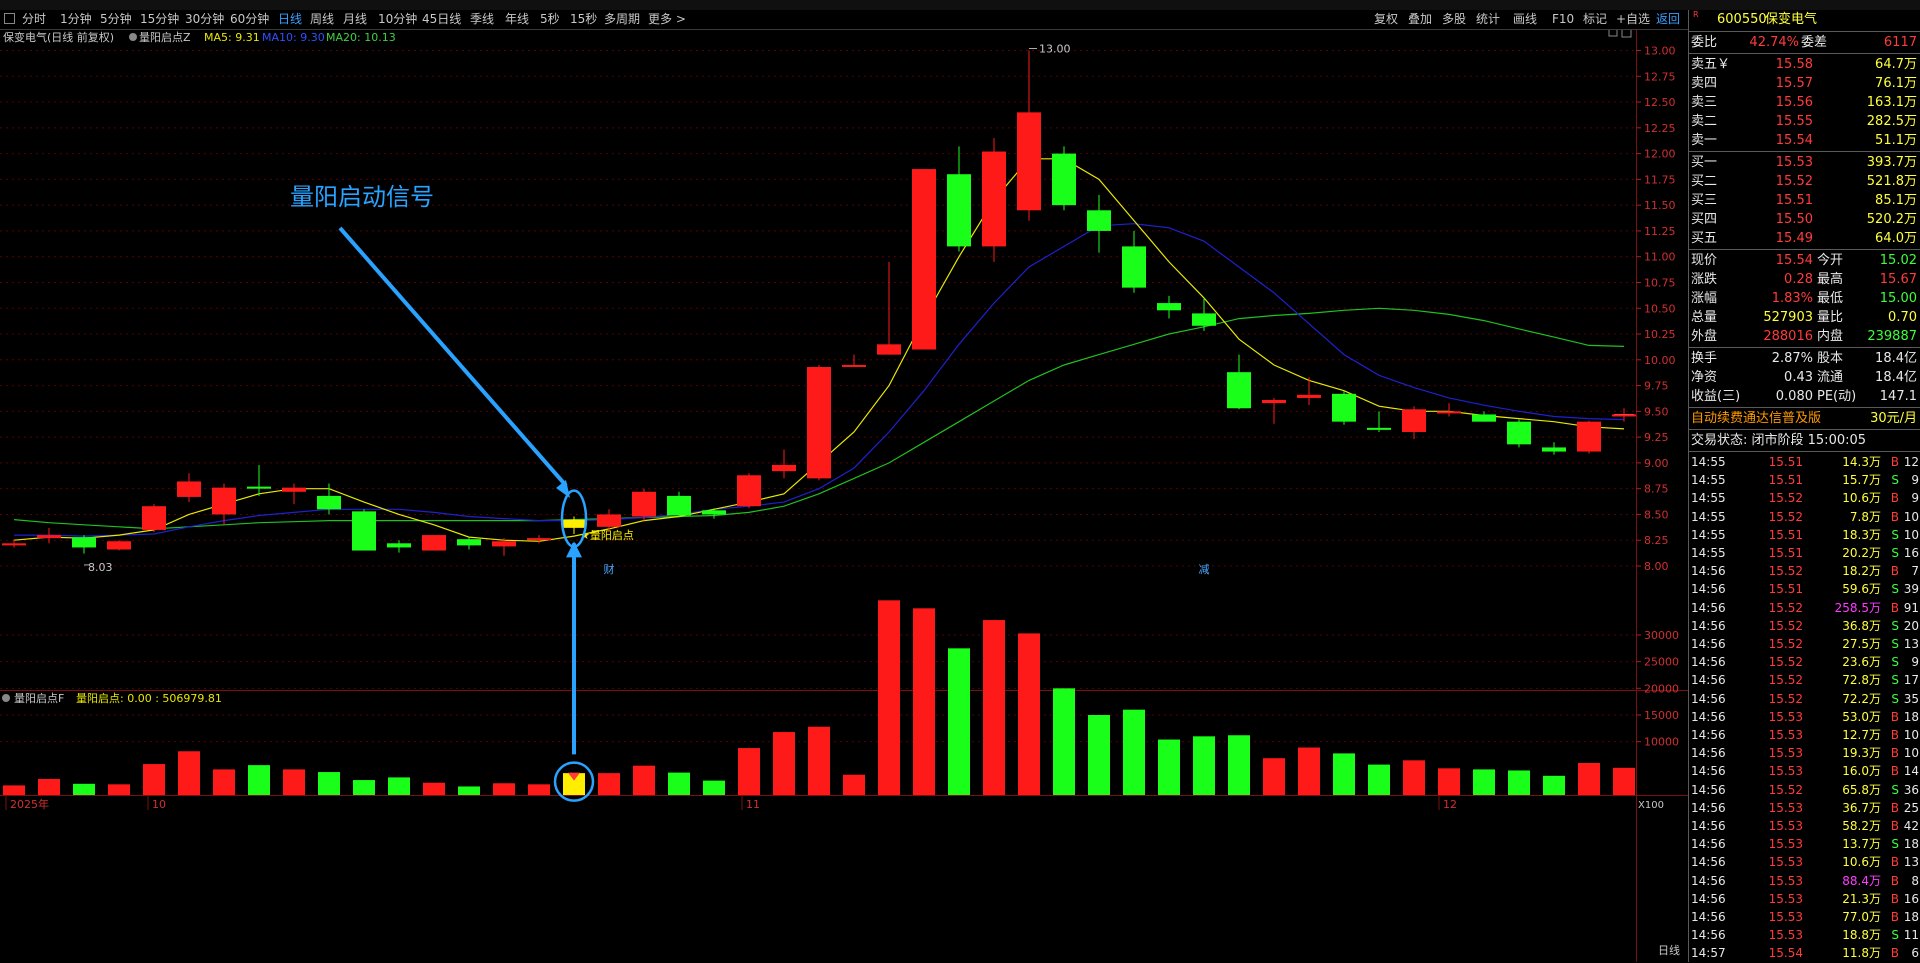 This screenshot has width=1920, height=963. I want to click on toolbar-button-6: 标记, so click(1595, 19).